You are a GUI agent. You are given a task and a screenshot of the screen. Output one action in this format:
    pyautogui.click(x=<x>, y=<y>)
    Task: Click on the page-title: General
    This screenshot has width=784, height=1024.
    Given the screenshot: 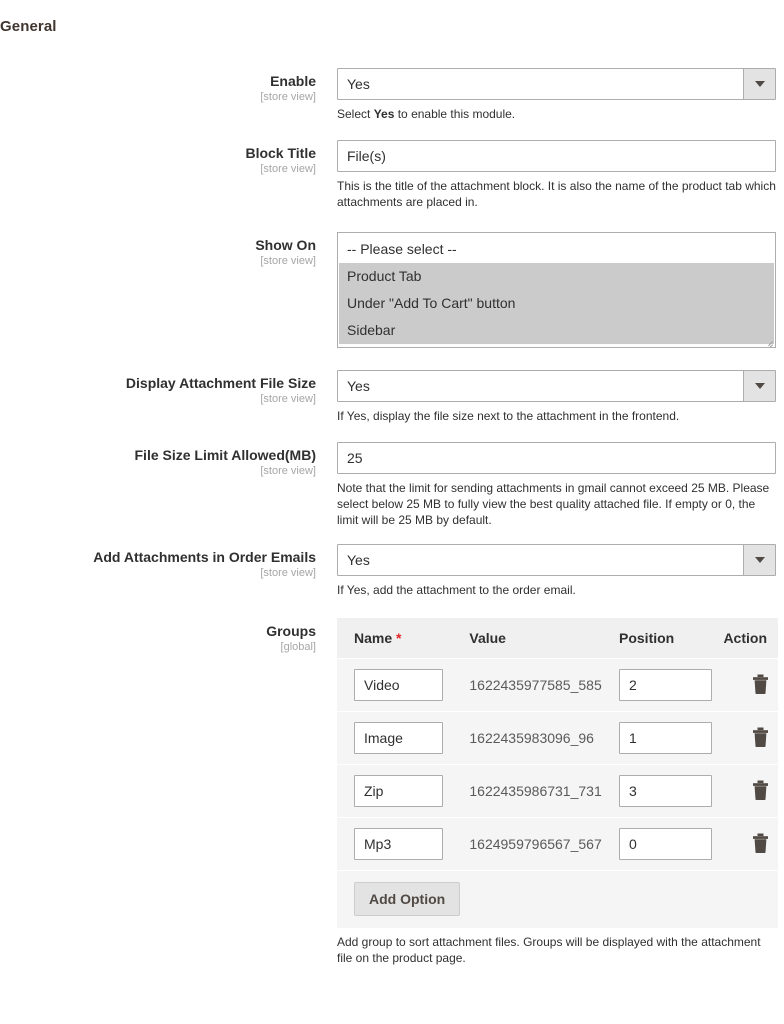 What is the action you would take?
    pyautogui.click(x=28, y=26)
    